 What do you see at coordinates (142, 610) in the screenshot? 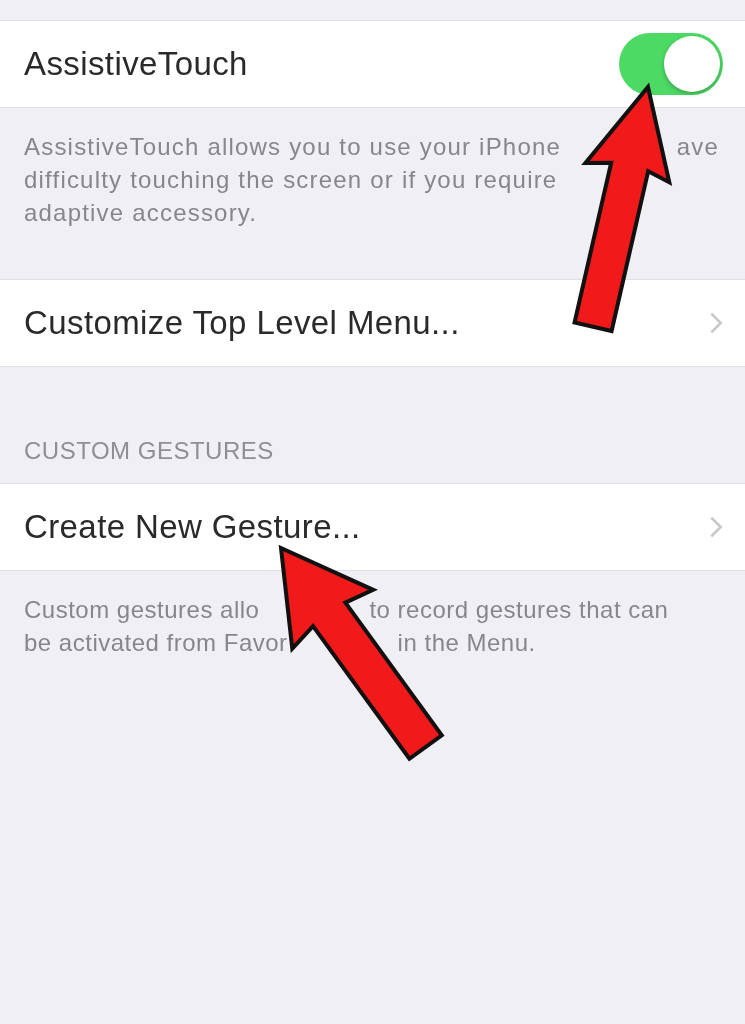
I see `description-text: Custom gestures allo` at bounding box center [142, 610].